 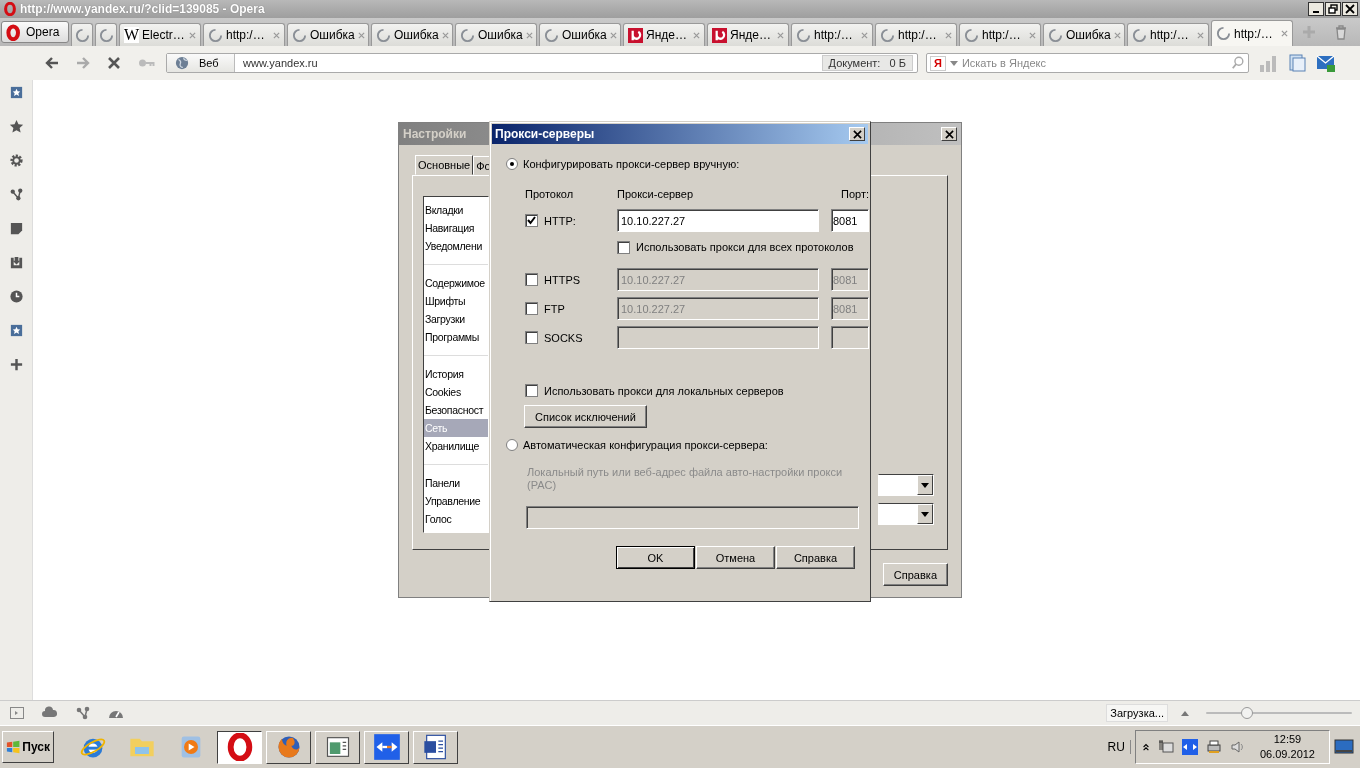 What do you see at coordinates (554, 308) in the screenshot?
I see `protocol-label: FTP` at bounding box center [554, 308].